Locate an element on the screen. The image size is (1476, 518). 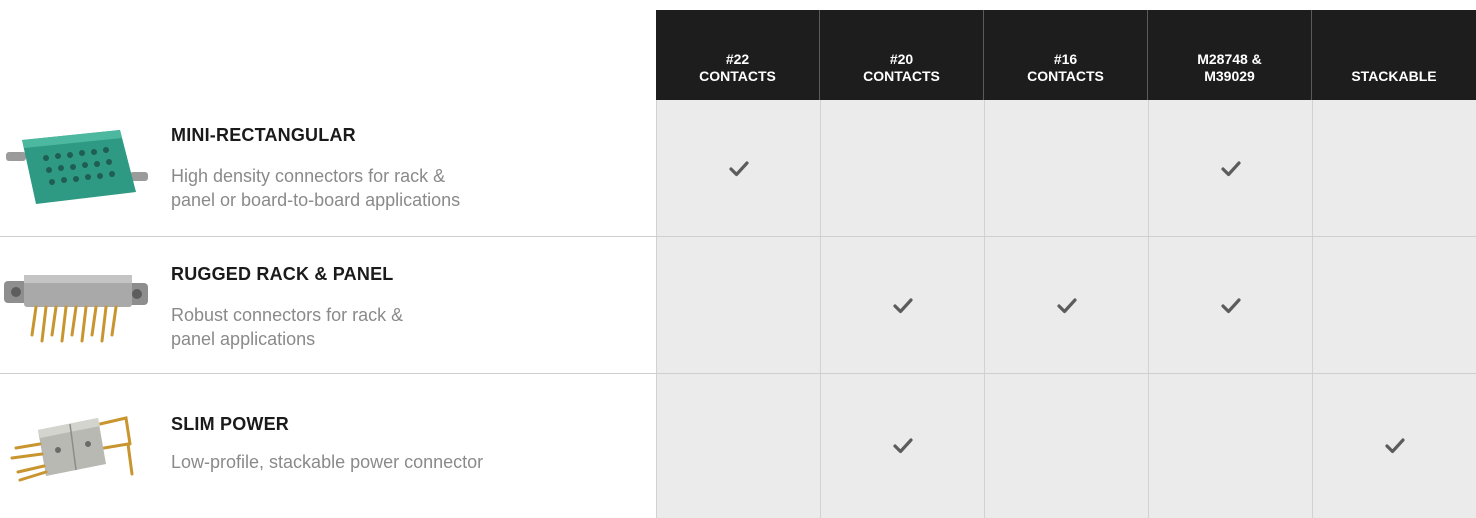
column-header-line: #22 is located at coordinates (737, 59).